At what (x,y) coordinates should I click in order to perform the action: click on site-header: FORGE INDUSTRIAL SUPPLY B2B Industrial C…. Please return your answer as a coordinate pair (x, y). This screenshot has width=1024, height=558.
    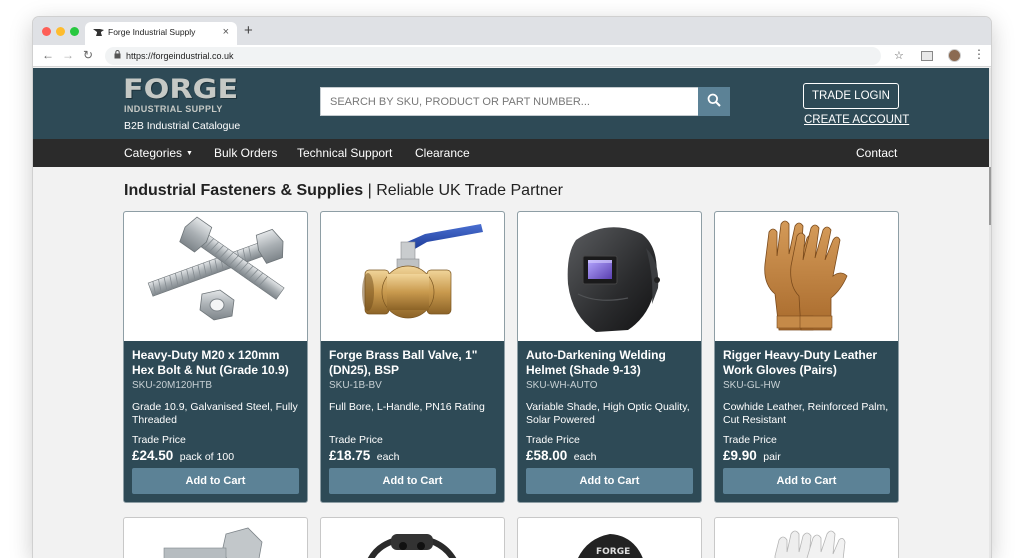
    Looking at the image, I should click on (511, 103).